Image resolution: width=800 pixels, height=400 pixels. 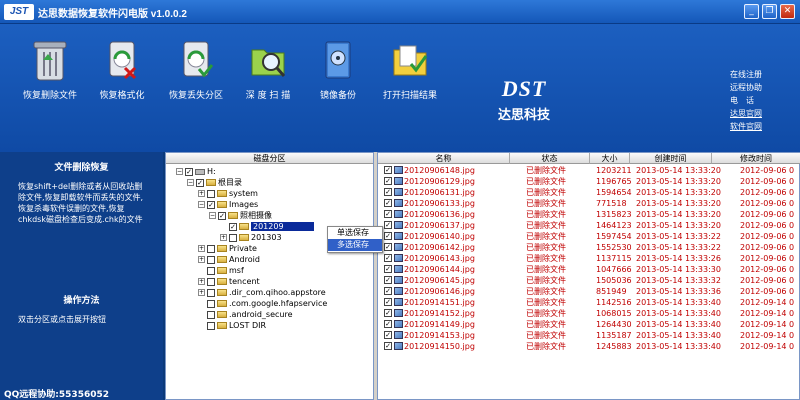 What do you see at coordinates (410, 69) in the screenshot?
I see `open-scan-results-button: 打开扫描结果` at bounding box center [410, 69].